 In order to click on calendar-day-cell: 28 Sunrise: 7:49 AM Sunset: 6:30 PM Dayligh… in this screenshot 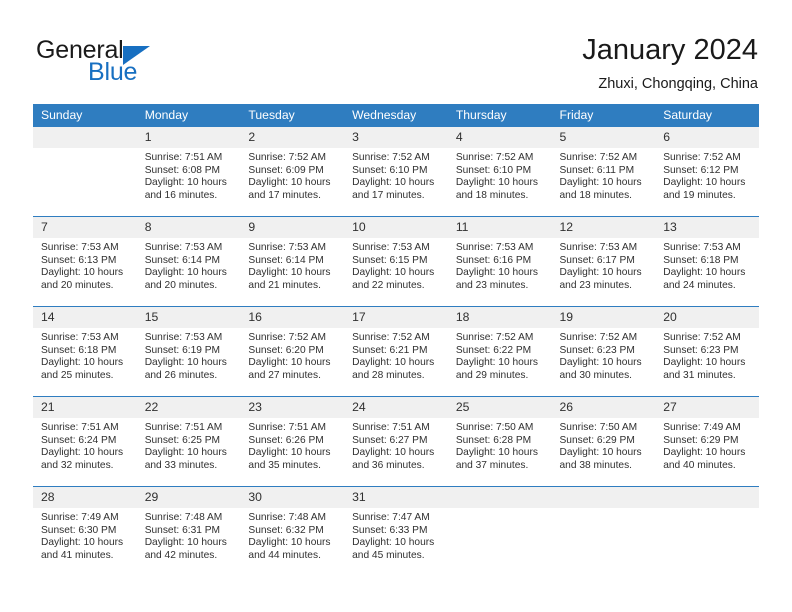, I will do `click(85, 531)`.